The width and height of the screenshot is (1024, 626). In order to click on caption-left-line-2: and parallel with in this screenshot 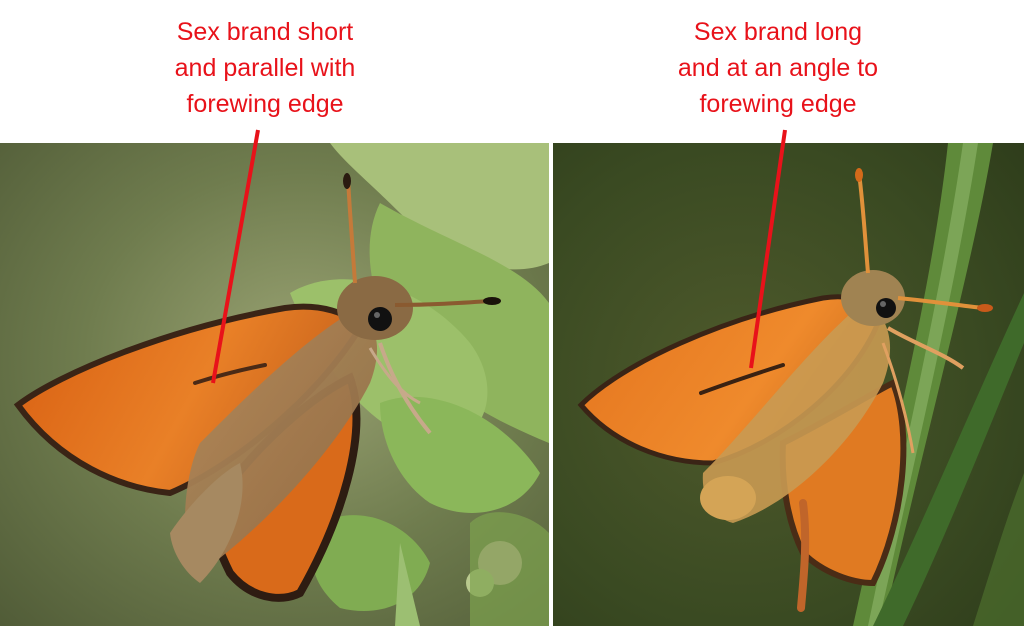, I will do `click(265, 68)`.